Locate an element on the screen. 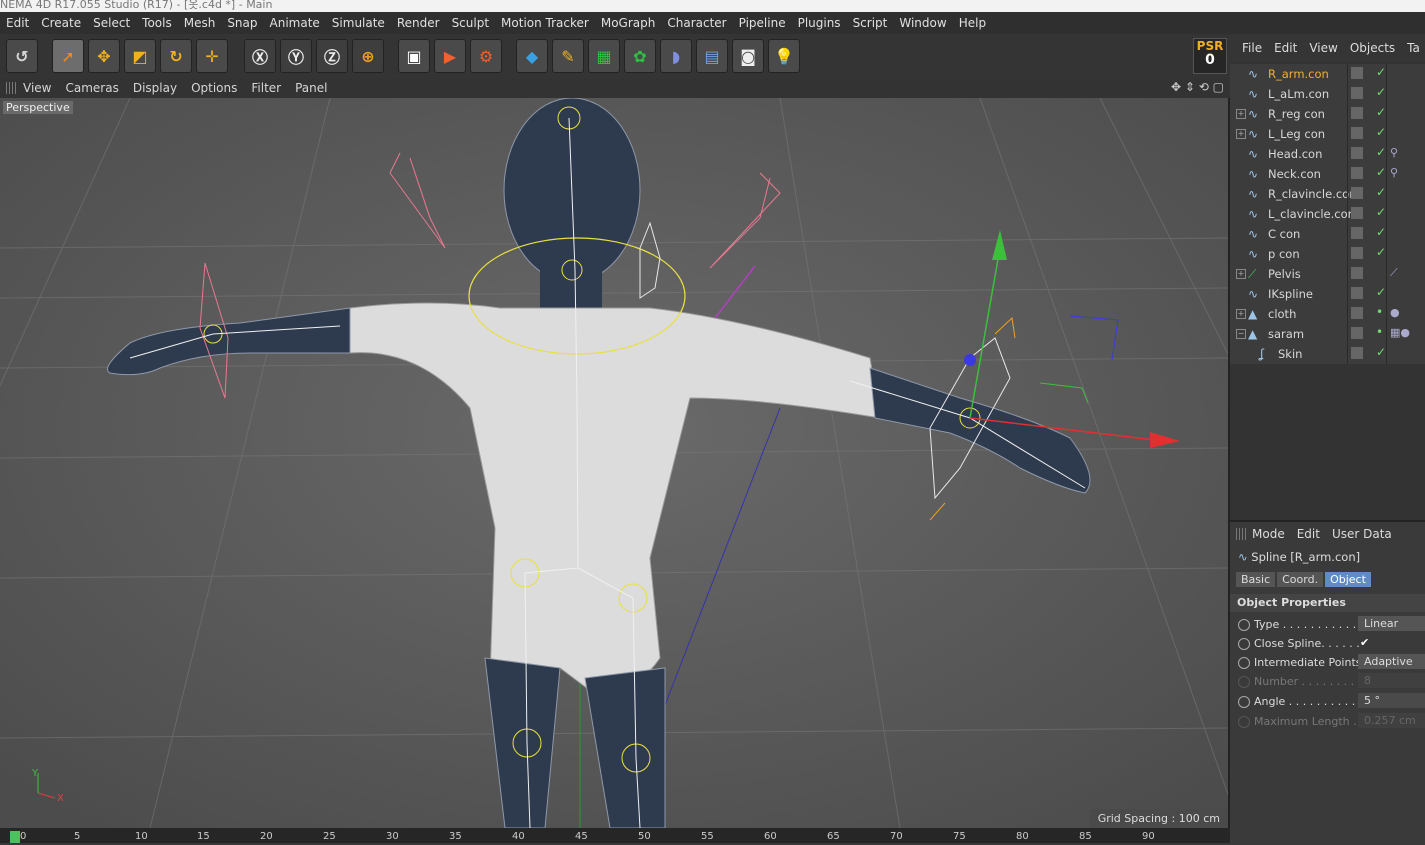 The height and width of the screenshot is (845, 1425). menu-character: Character is located at coordinates (696, 23).